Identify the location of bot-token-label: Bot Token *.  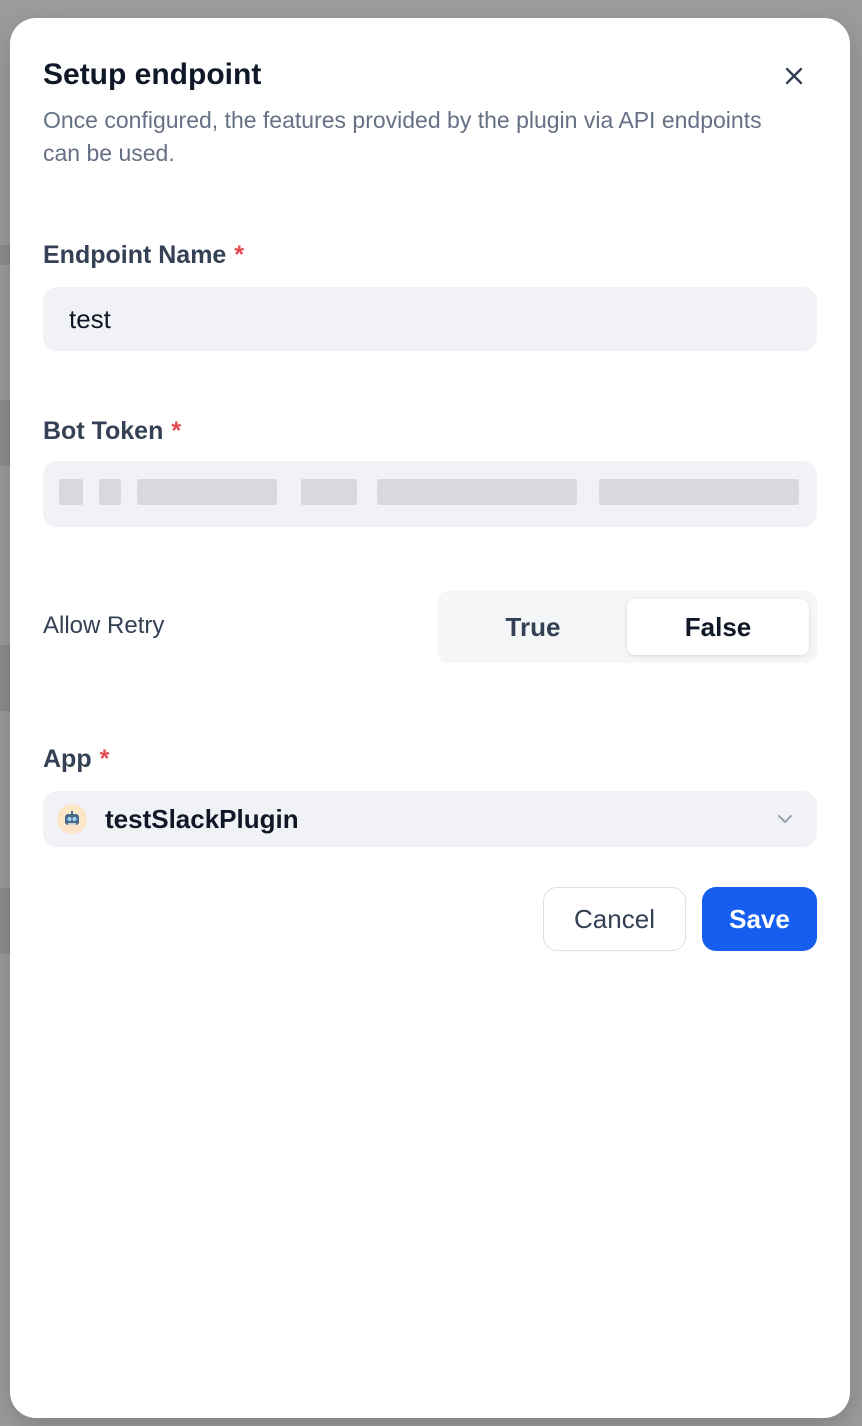
(112, 431).